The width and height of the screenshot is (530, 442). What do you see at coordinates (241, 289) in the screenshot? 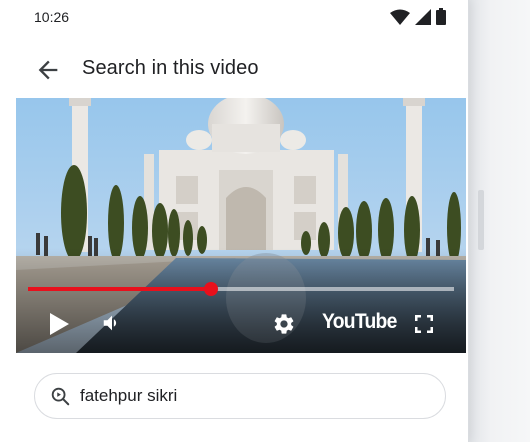
I see `video-progress-bar` at bounding box center [241, 289].